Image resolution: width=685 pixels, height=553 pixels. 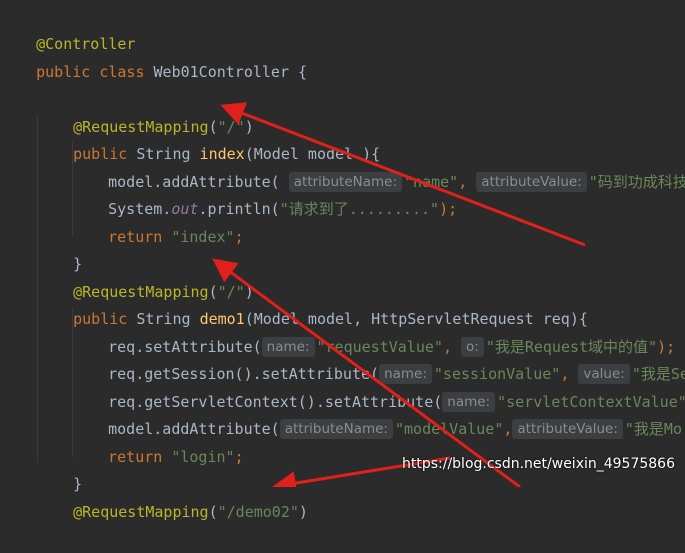 What do you see at coordinates (213, 512) in the screenshot?
I see `paren: (` at bounding box center [213, 512].